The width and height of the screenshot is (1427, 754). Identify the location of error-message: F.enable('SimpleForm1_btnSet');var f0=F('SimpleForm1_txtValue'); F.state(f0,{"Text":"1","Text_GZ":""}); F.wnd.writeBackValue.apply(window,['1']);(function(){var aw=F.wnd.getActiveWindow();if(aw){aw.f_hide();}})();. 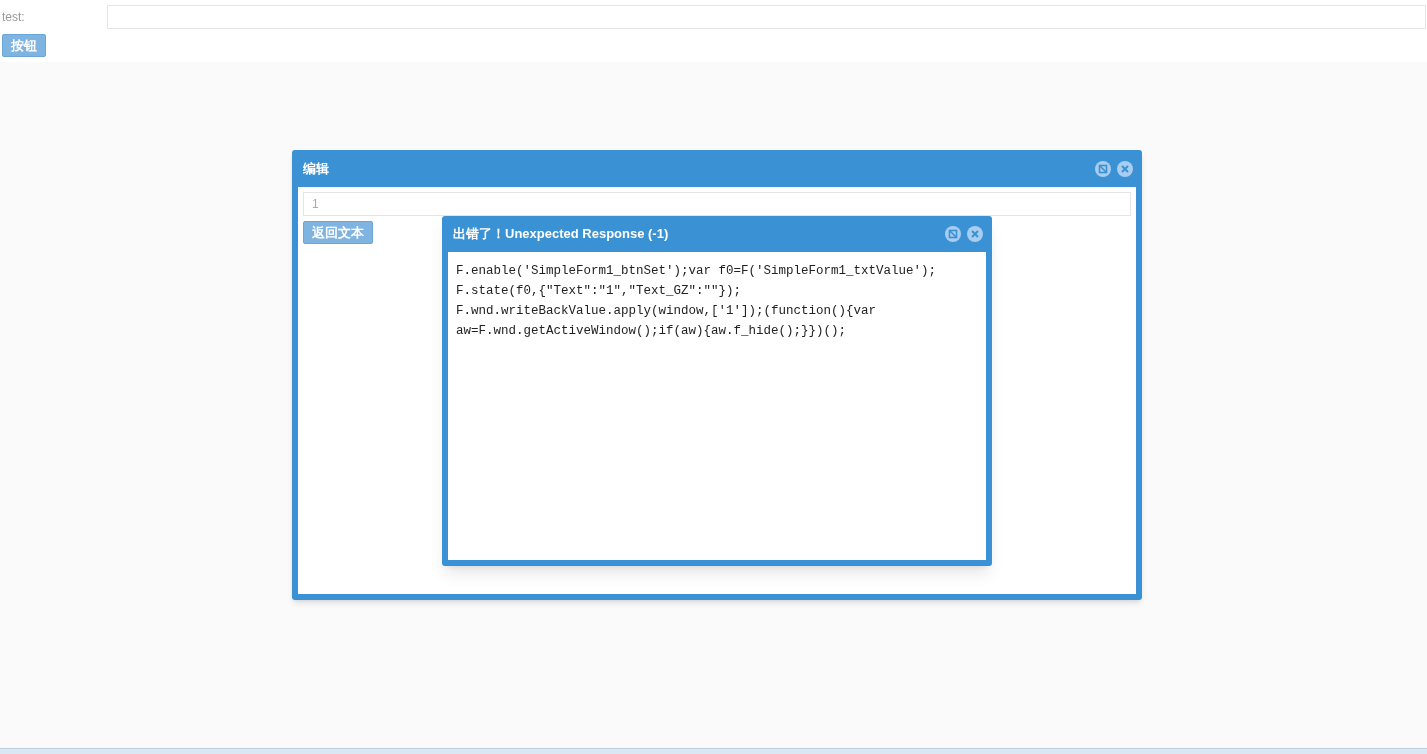
(697, 301).